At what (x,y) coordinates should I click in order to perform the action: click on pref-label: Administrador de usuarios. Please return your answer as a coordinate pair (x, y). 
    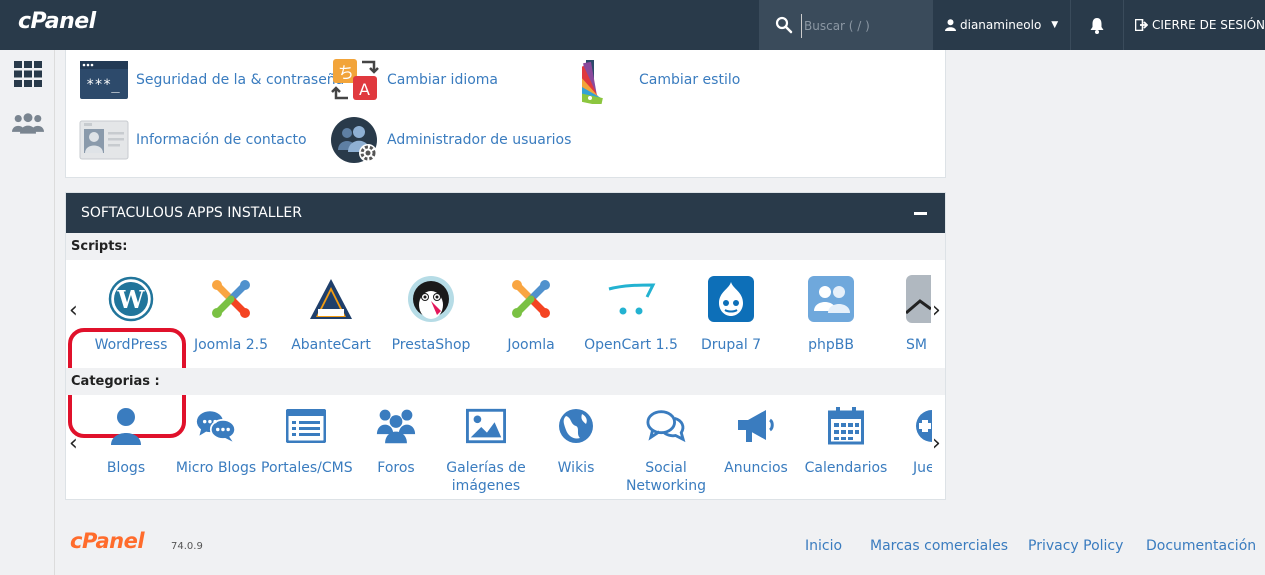
    Looking at the image, I should click on (479, 140).